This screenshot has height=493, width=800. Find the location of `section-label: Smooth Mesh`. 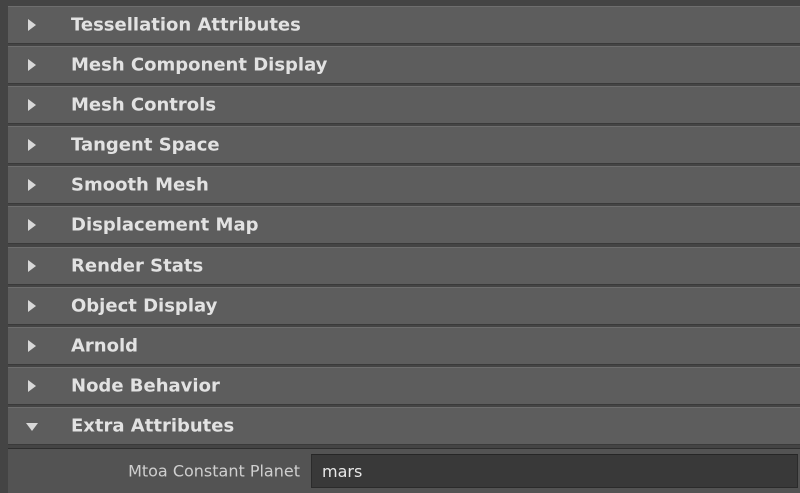

section-label: Smooth Mesh is located at coordinates (140, 185).